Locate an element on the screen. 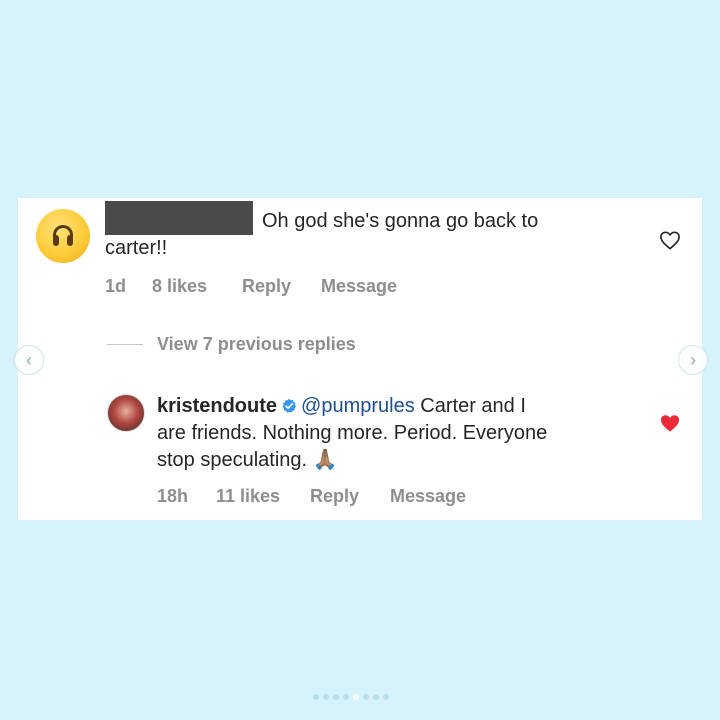 This screenshot has width=720, height=720. reply-likes-link: 11 likes is located at coordinates (248, 496).